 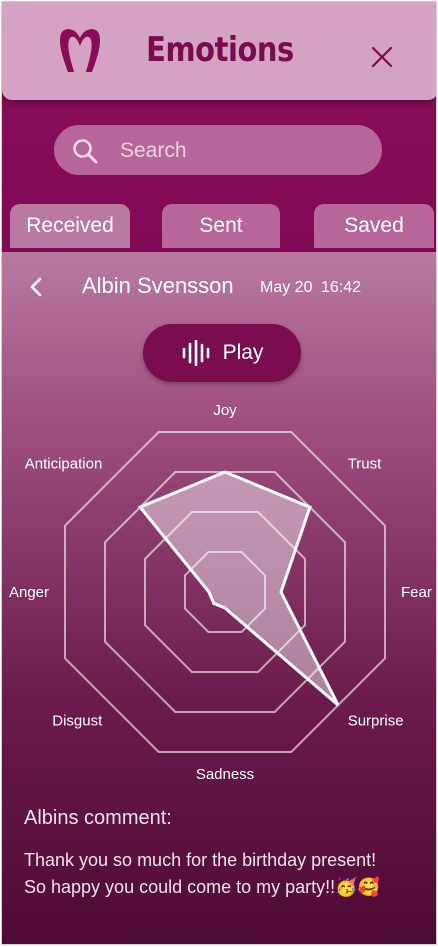 I want to click on radar-axis-label-surprise: Surprise, so click(x=376, y=721).